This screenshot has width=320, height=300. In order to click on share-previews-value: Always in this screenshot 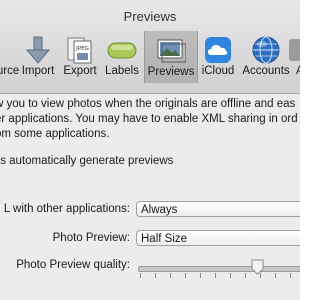, I will do `click(159, 210)`.